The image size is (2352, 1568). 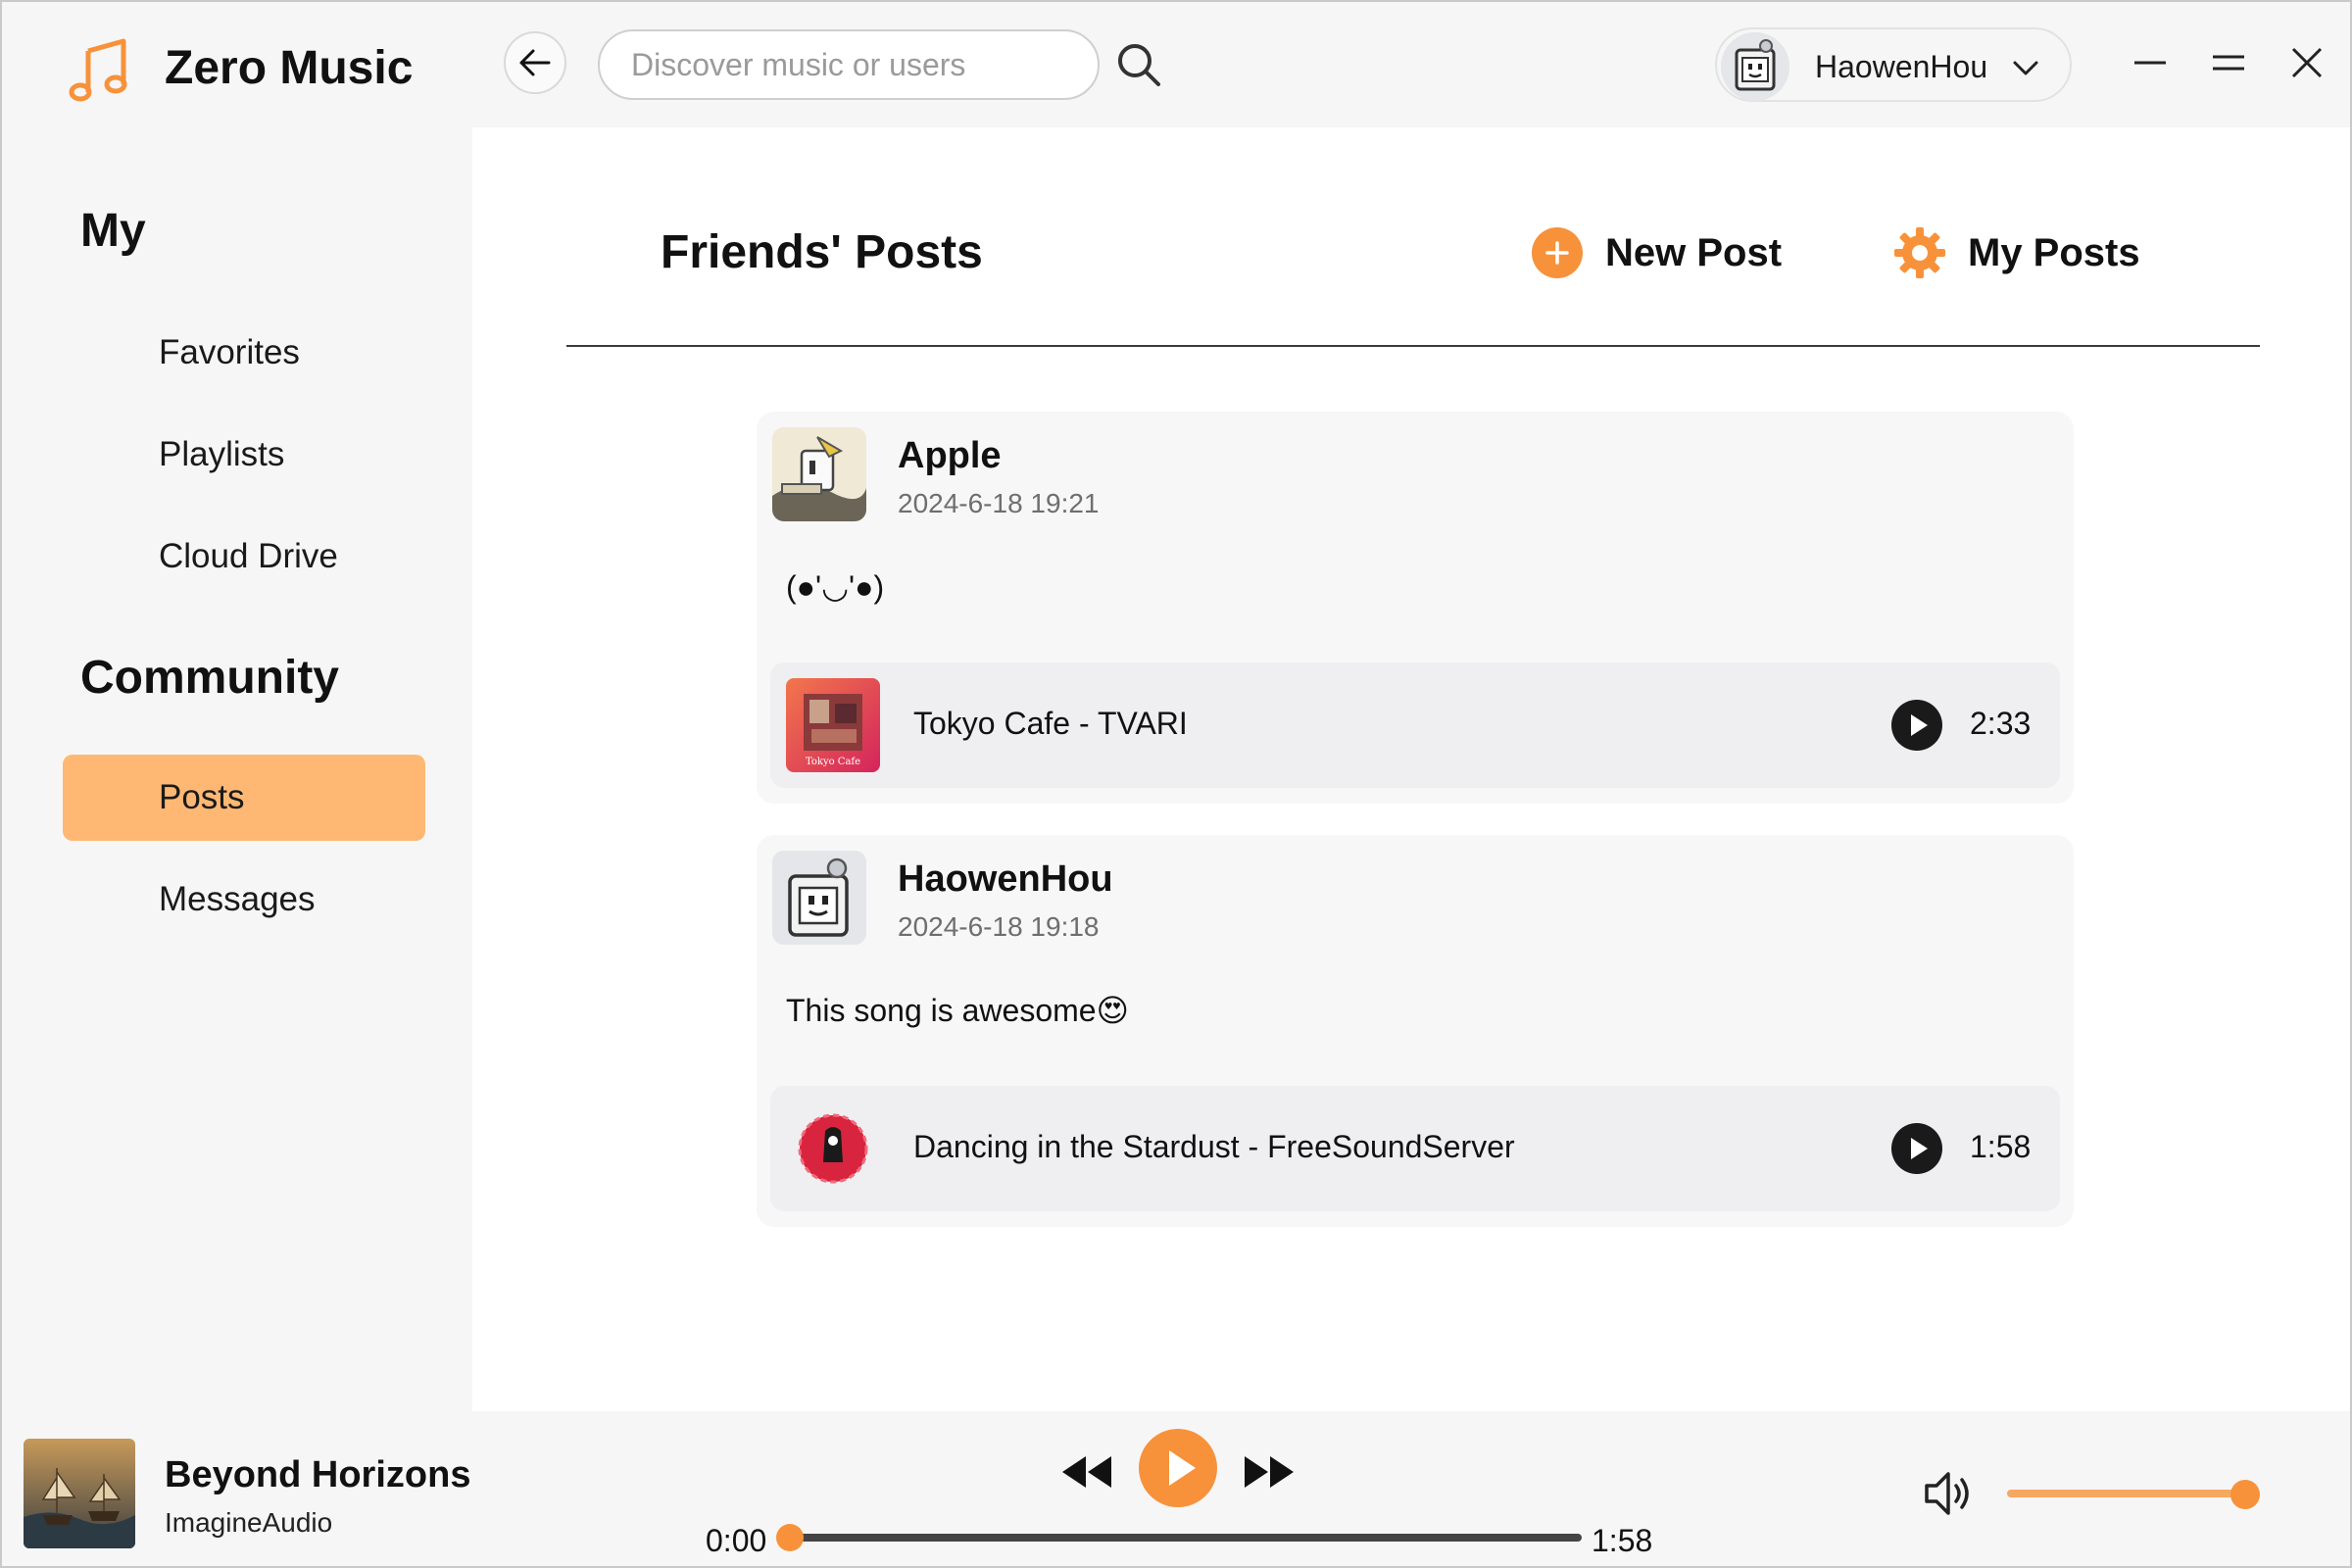 I want to click on my-posts-button: My Posts, so click(x=2016, y=253).